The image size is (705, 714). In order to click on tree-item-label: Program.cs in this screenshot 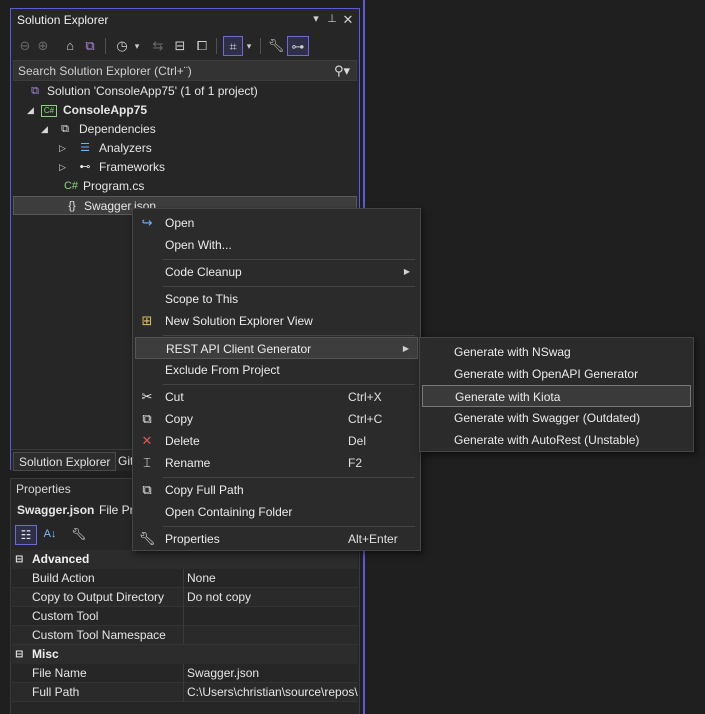, I will do `click(114, 186)`.